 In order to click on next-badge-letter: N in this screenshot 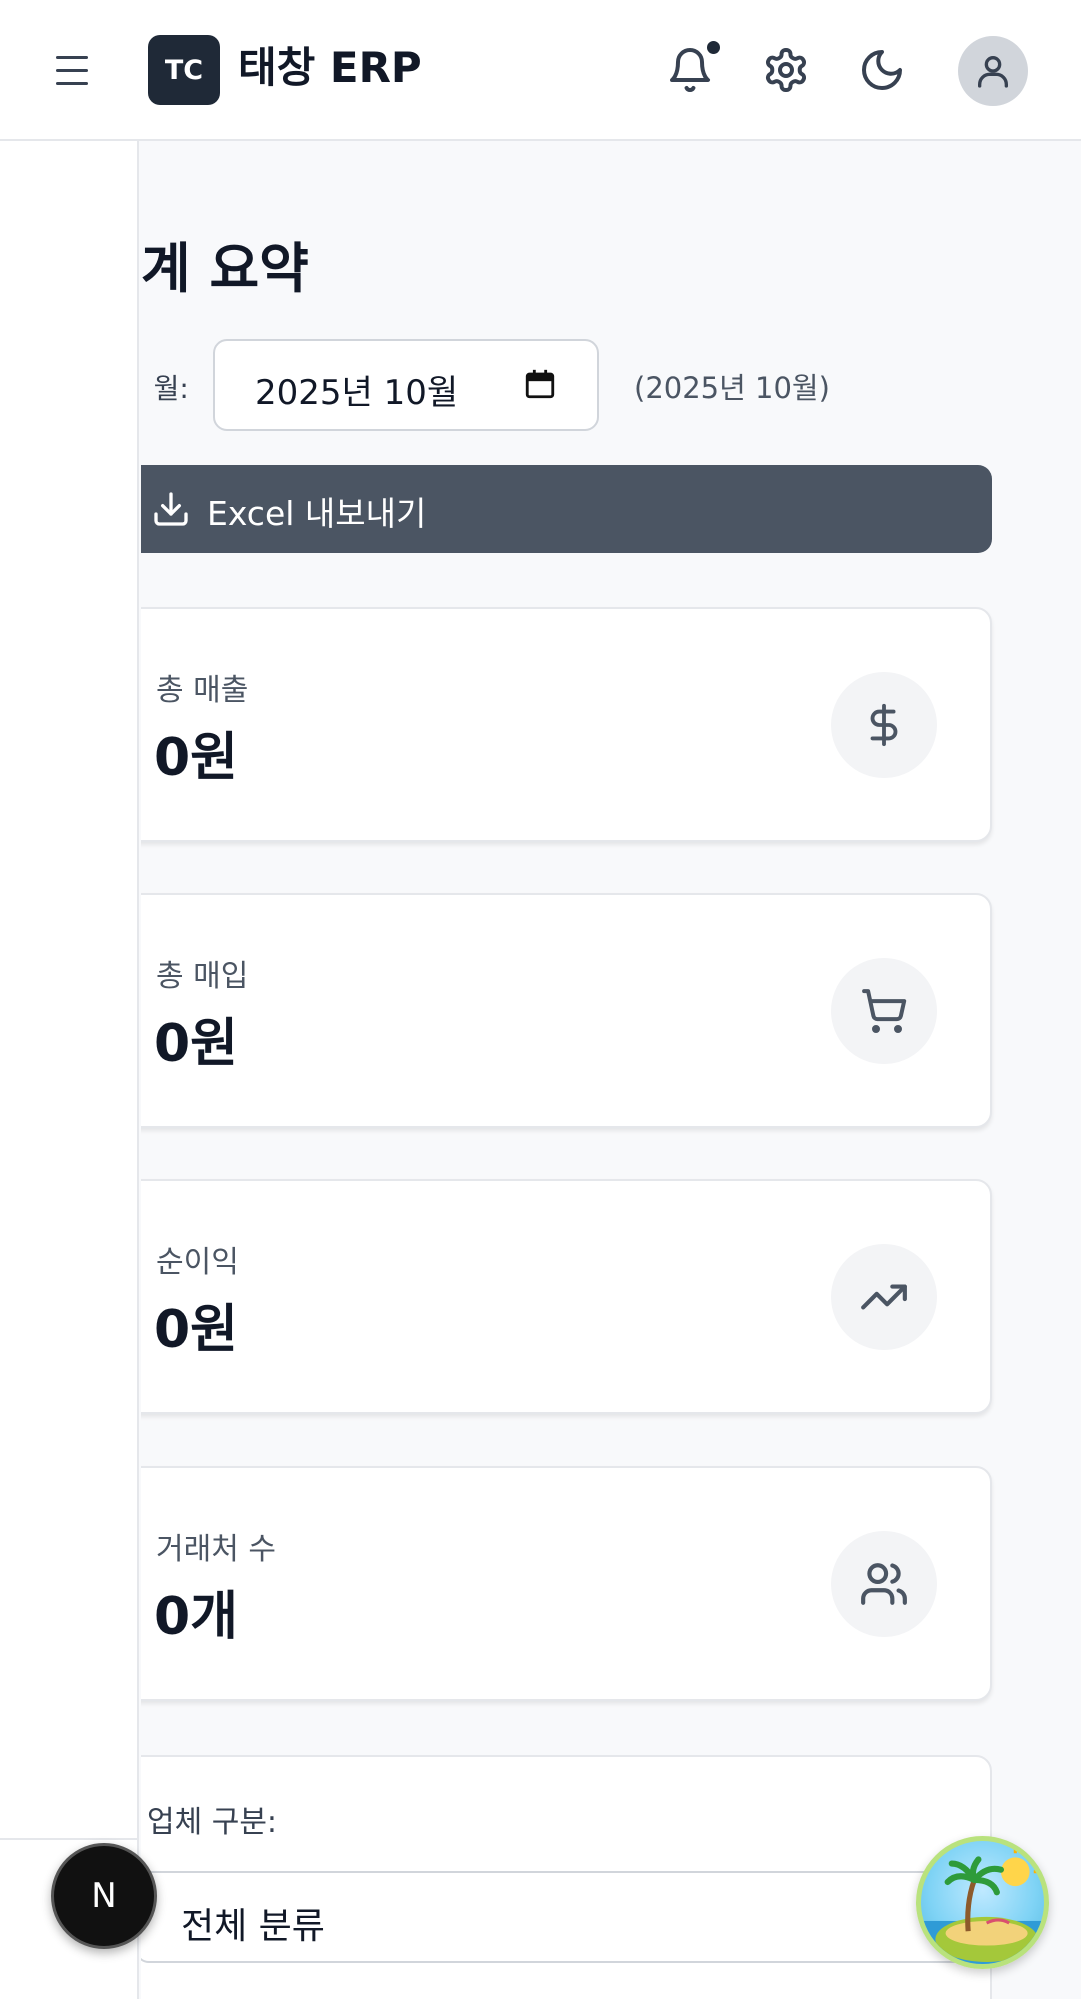, I will do `click(103, 1896)`.